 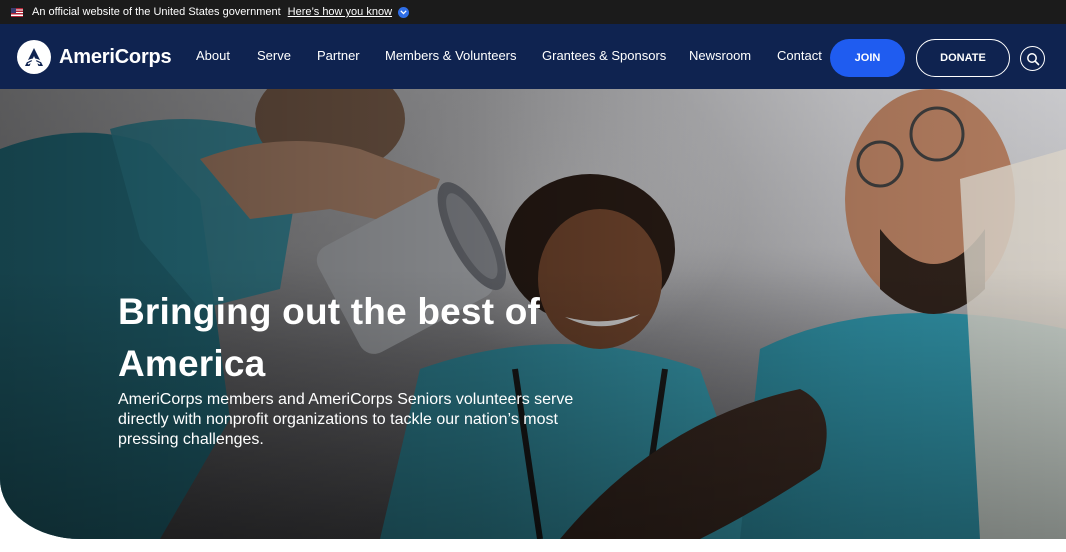 I want to click on search-button, so click(x=1032, y=58).